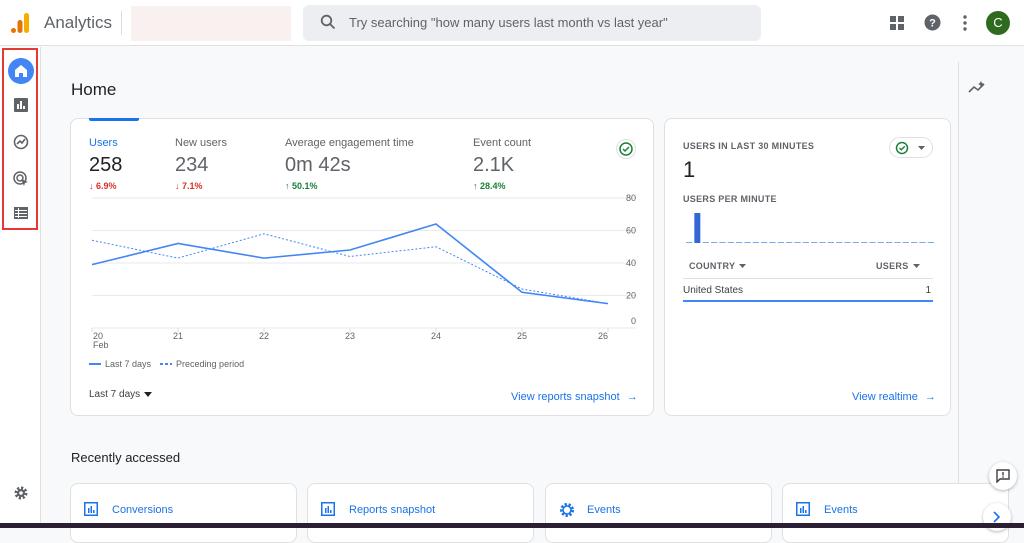 The image size is (1024, 543). What do you see at coordinates (95, 364) in the screenshot?
I see `legend-solid-swatch` at bounding box center [95, 364].